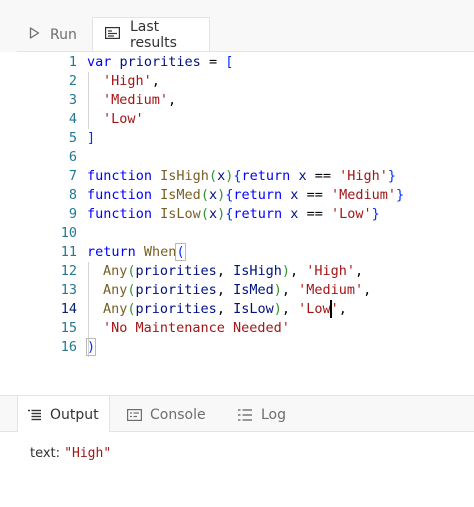 This screenshot has height=507, width=474. Describe the element at coordinates (246, 195) in the screenshot. I see `code-line: function IsMed(x){return x == 'Medium'}` at that location.